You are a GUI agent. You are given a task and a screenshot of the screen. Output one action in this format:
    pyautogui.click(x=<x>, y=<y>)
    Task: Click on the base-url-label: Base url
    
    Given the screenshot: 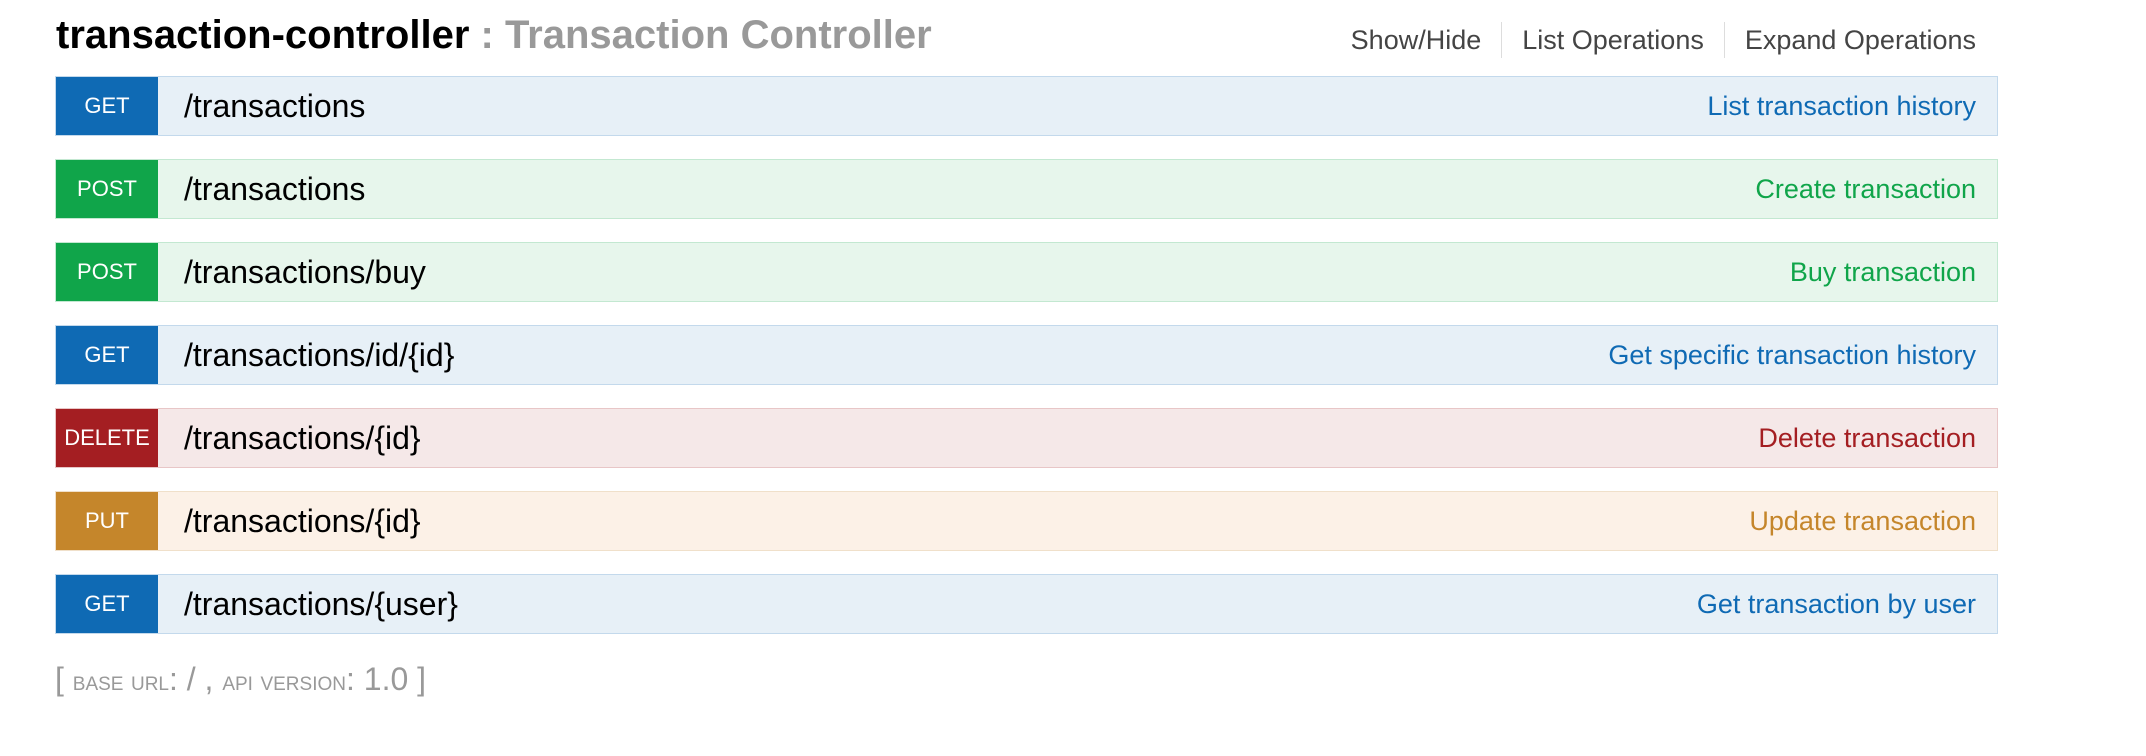 What is the action you would take?
    pyautogui.click(x=120, y=681)
    